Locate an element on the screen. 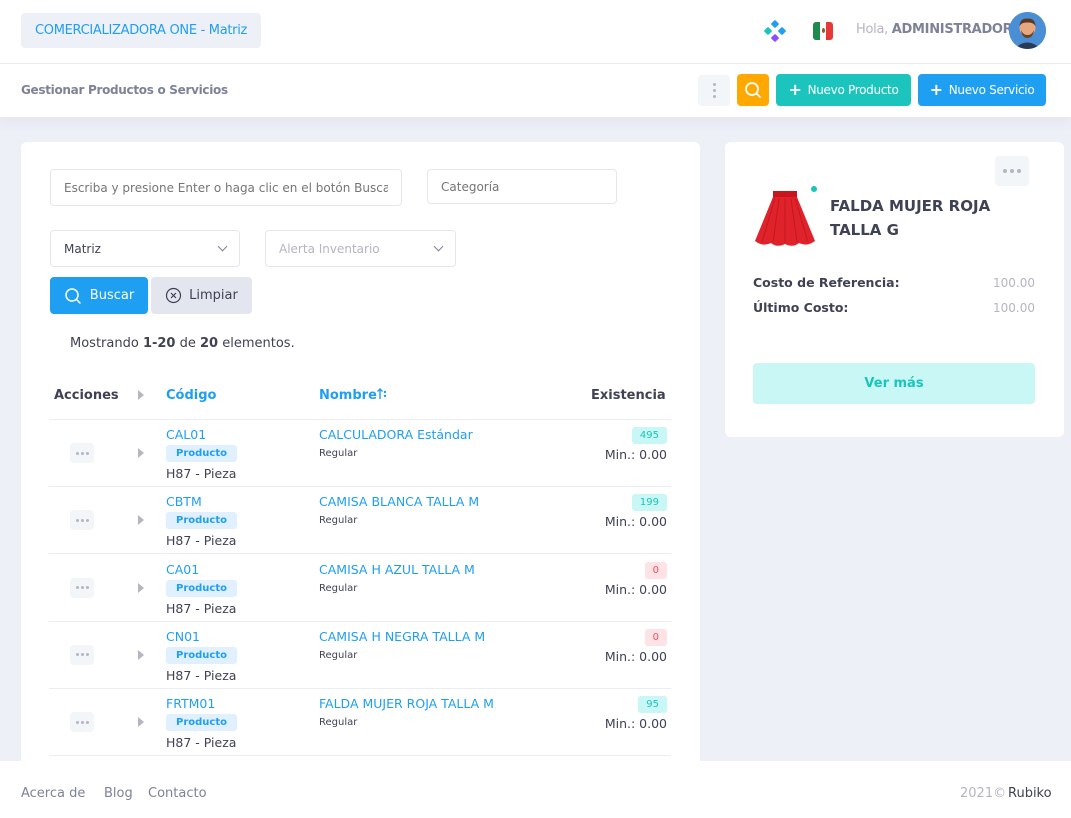 Image resolution: width=1071 pixels, height=818 pixels. row-name-link: CALCULADORA Estándar is located at coordinates (396, 434).